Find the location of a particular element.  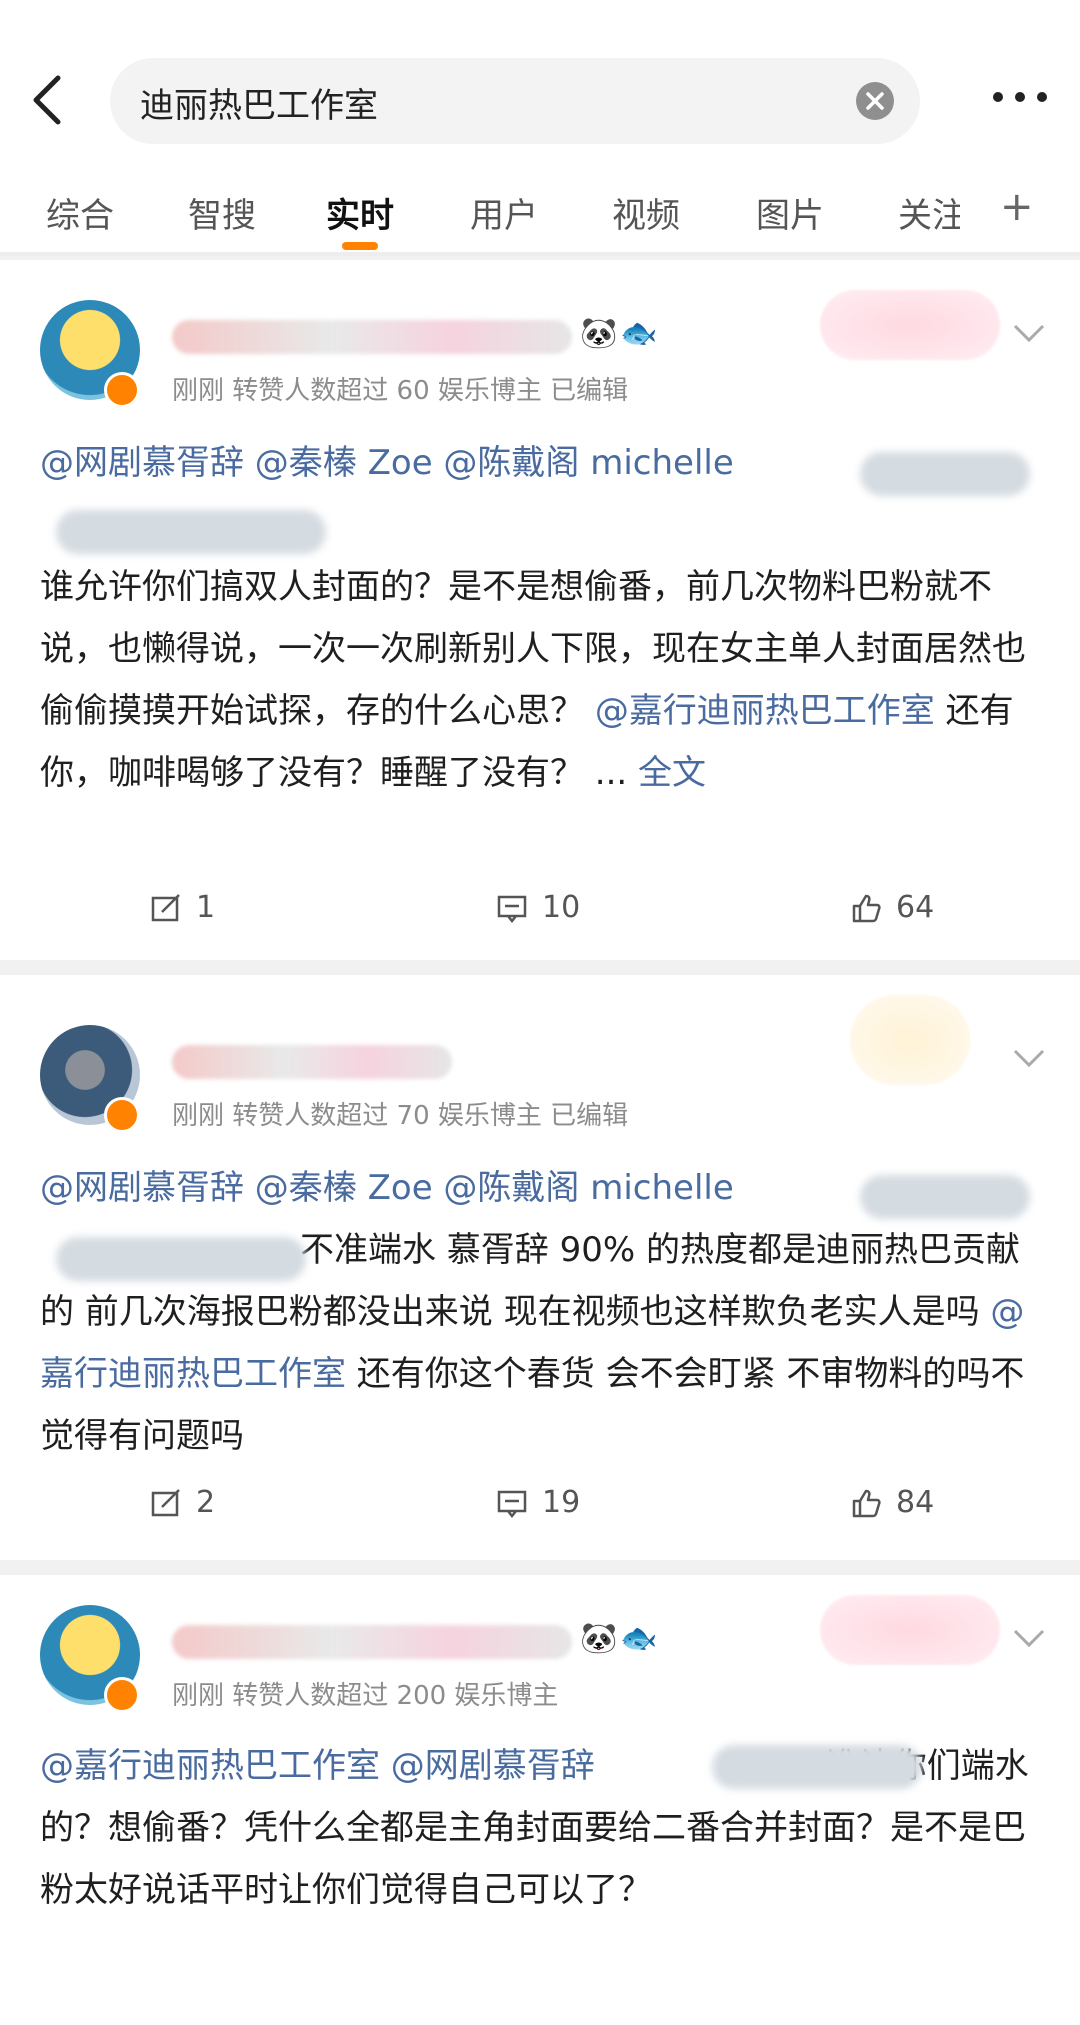

post-meta: 刚刚 转赞人数超过 200 娱乐博主 is located at coordinates (365, 1696).